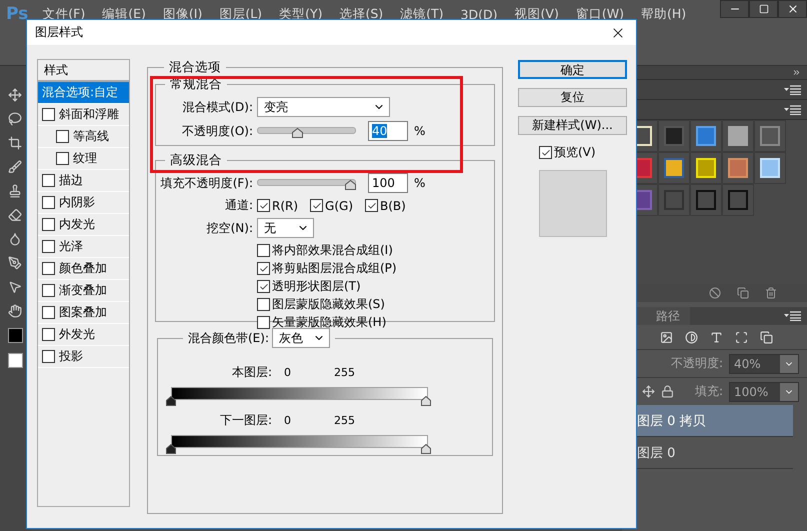 This screenshot has height=531, width=807. Describe the element at coordinates (15, 360) in the screenshot. I see `background-color-swatch` at that location.